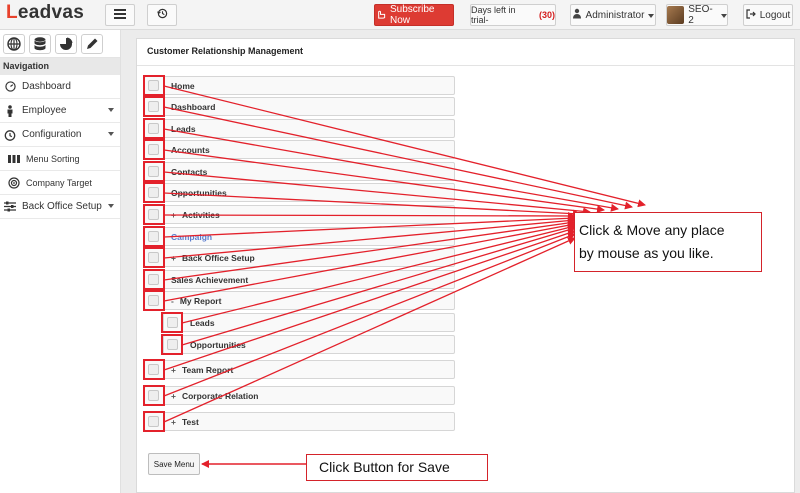  Describe the element at coordinates (10, 207) in the screenshot. I see `sliders-icon` at that location.